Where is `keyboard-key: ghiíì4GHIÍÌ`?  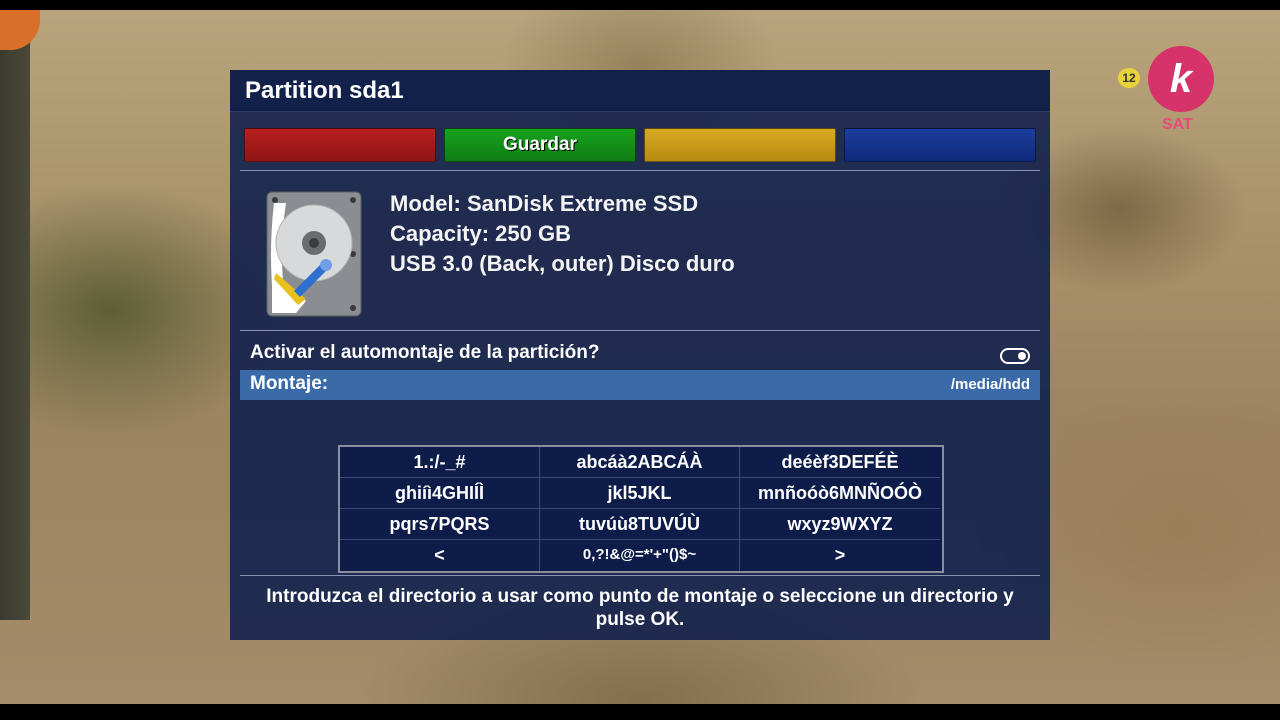
keyboard-key: ghiíì4GHIÍÌ is located at coordinates (440, 493).